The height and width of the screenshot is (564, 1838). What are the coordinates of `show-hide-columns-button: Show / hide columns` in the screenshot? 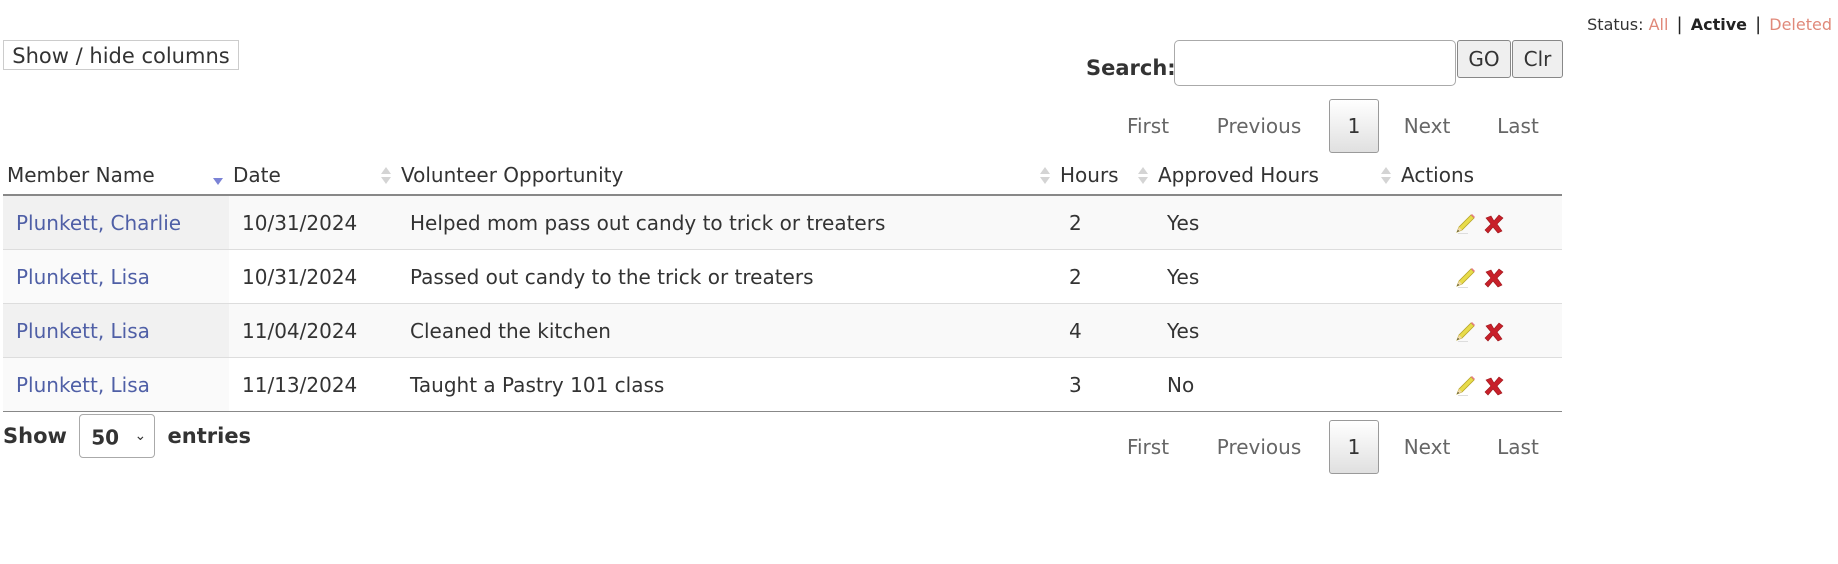 It's located at (121, 55).